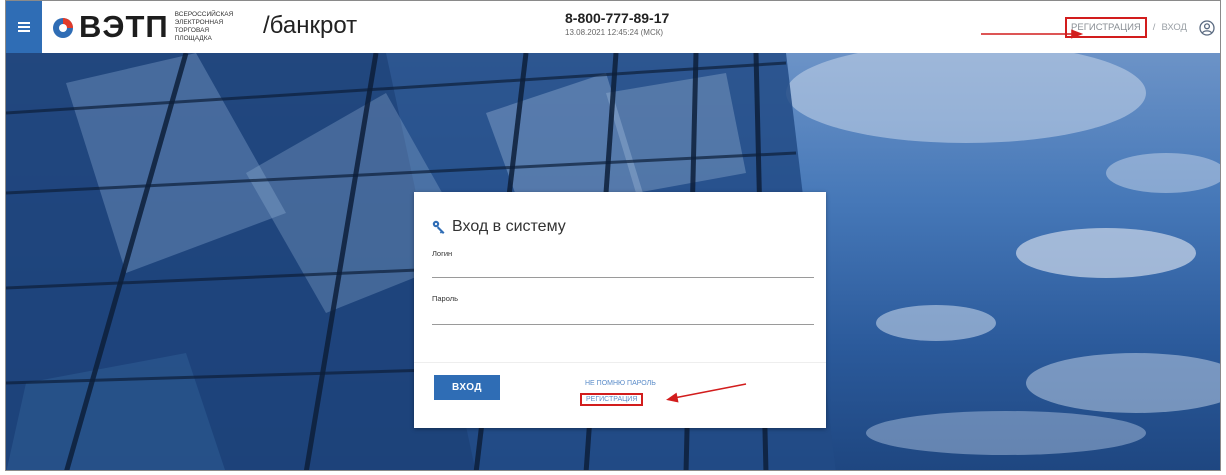 The image size is (1226, 475). Describe the element at coordinates (1207, 27) in the screenshot. I see `user-circle-icon` at that location.